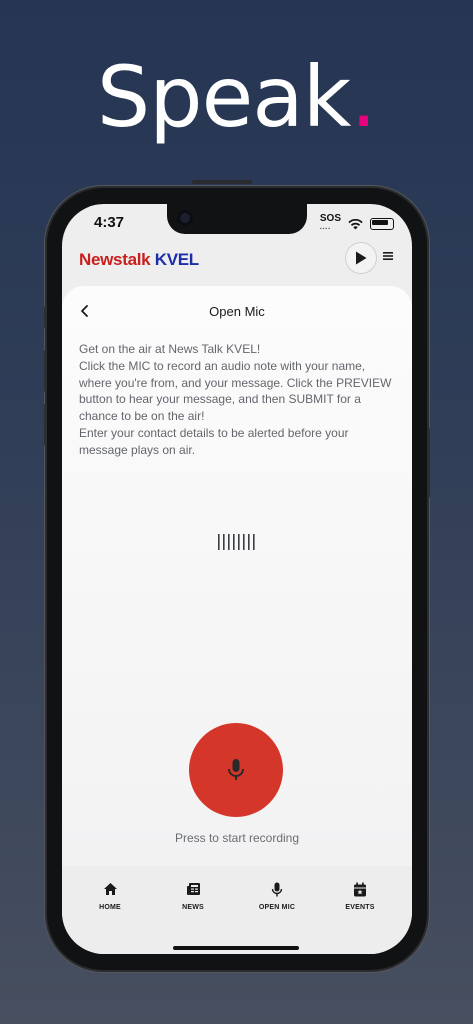  Describe the element at coordinates (360, 889) in the screenshot. I see `calendar-icon` at that location.